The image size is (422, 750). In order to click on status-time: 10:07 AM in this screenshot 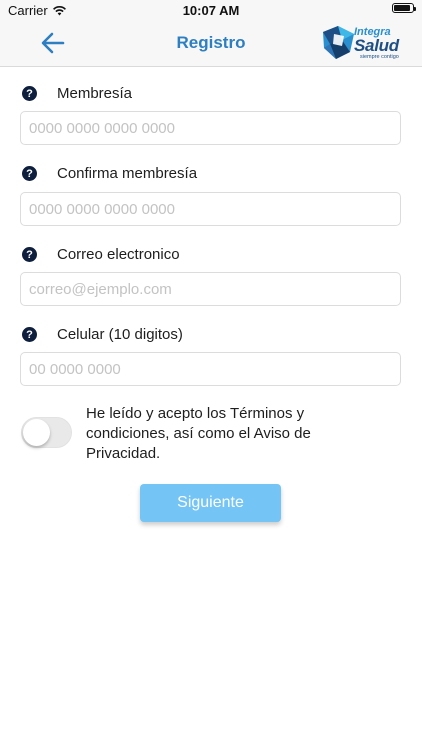, I will do `click(211, 10)`.